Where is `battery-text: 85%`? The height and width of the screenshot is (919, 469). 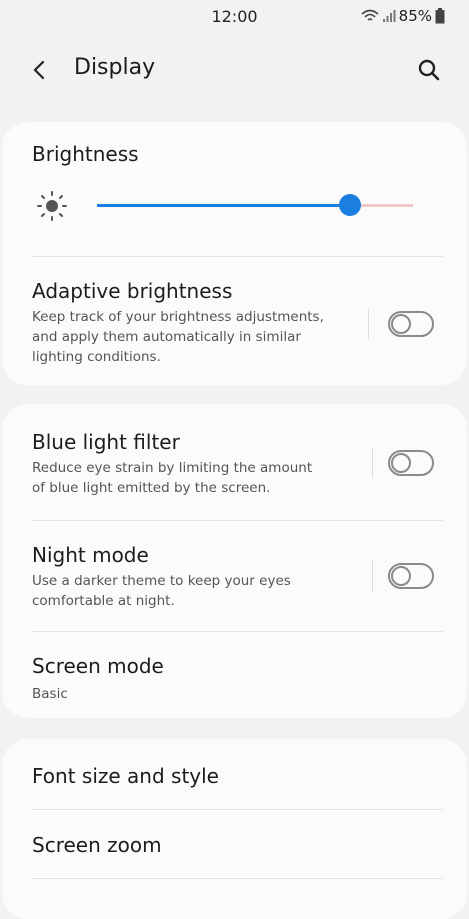
battery-text: 85% is located at coordinates (415, 16).